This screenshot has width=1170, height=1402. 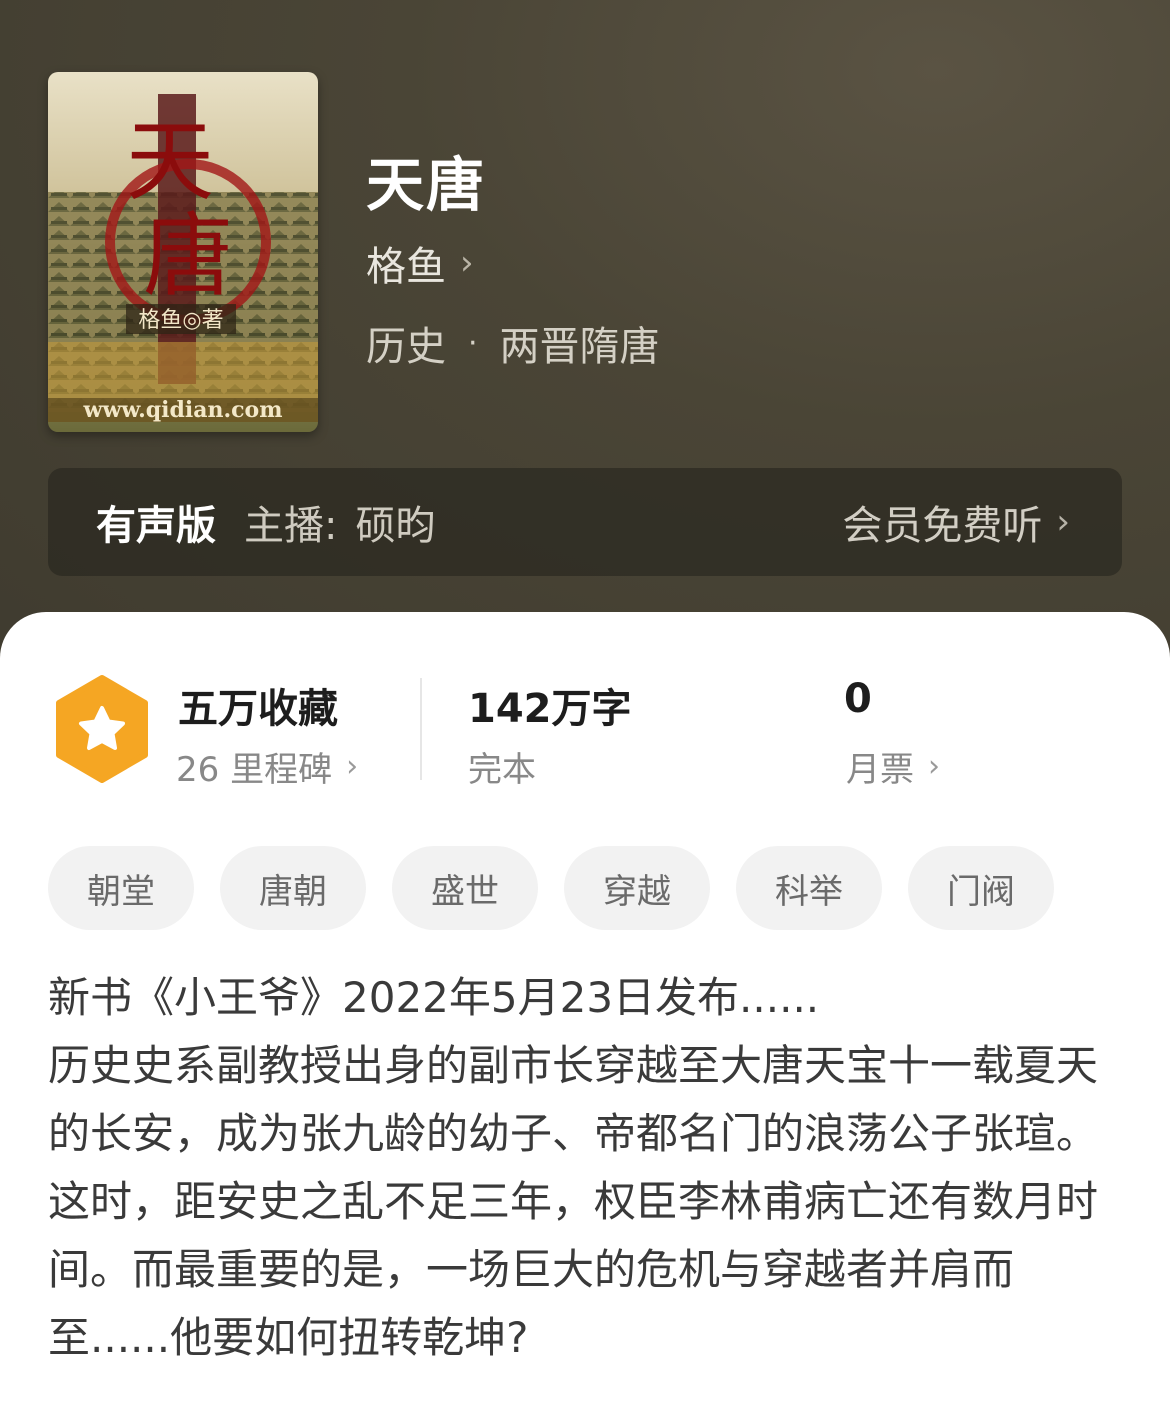 I want to click on tag-chip: 科举, so click(x=809, y=888).